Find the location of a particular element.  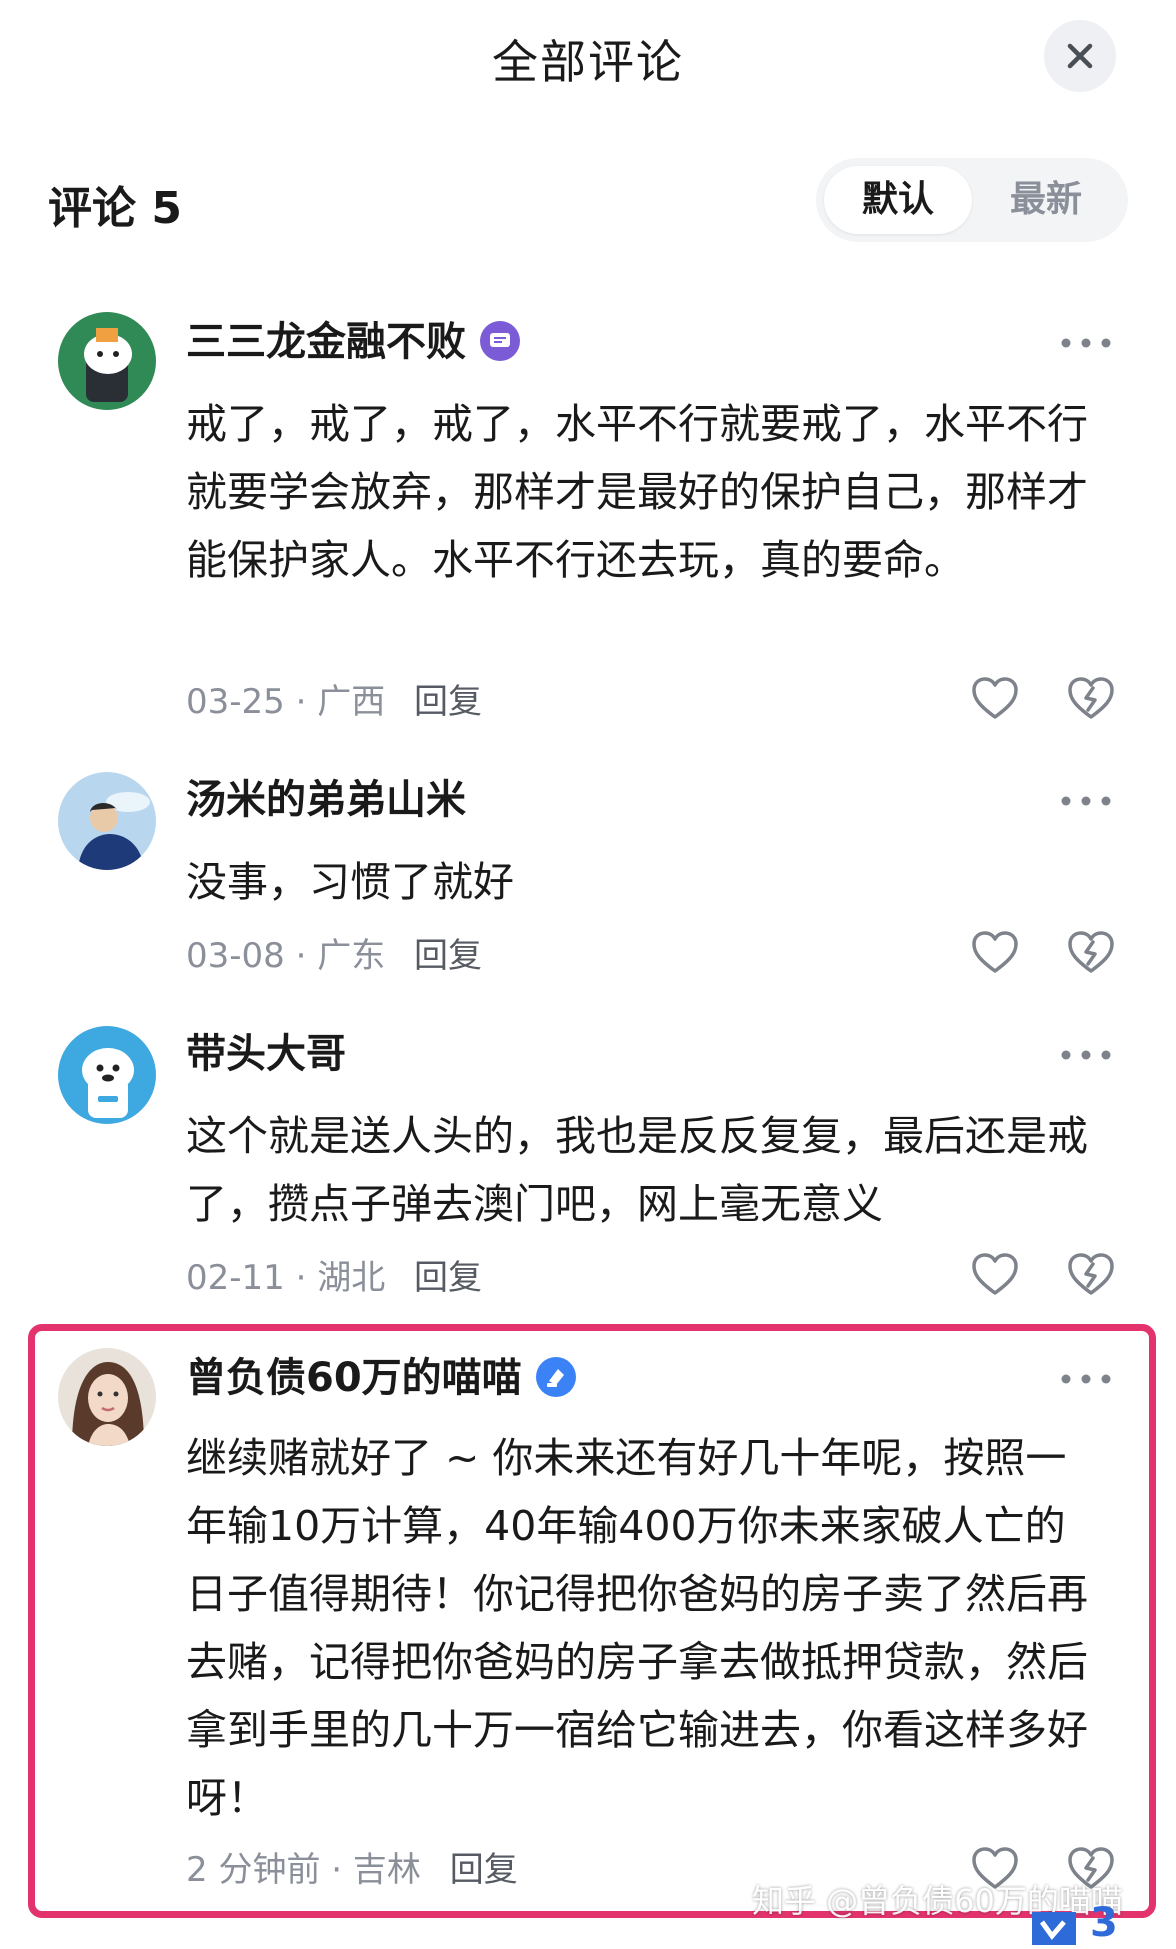

comment-date: 03-08 is located at coordinates (235, 956).